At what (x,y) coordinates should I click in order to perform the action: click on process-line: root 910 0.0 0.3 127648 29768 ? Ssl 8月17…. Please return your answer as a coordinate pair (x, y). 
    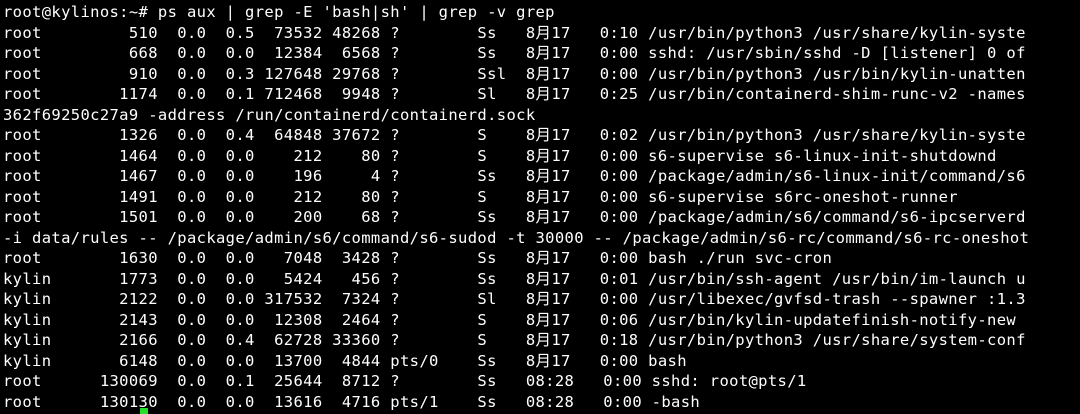
    Looking at the image, I should click on (514, 73).